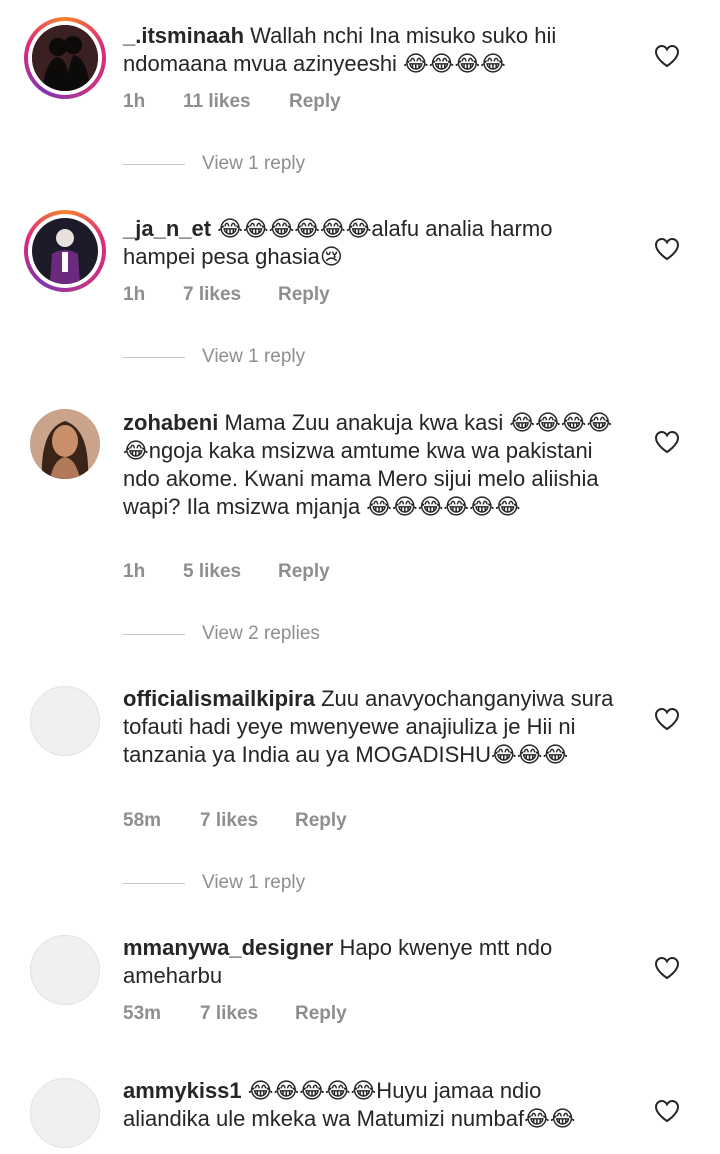 The image size is (720, 1154). I want to click on comment-meta: 58m 7 likes Reply, so click(235, 821).